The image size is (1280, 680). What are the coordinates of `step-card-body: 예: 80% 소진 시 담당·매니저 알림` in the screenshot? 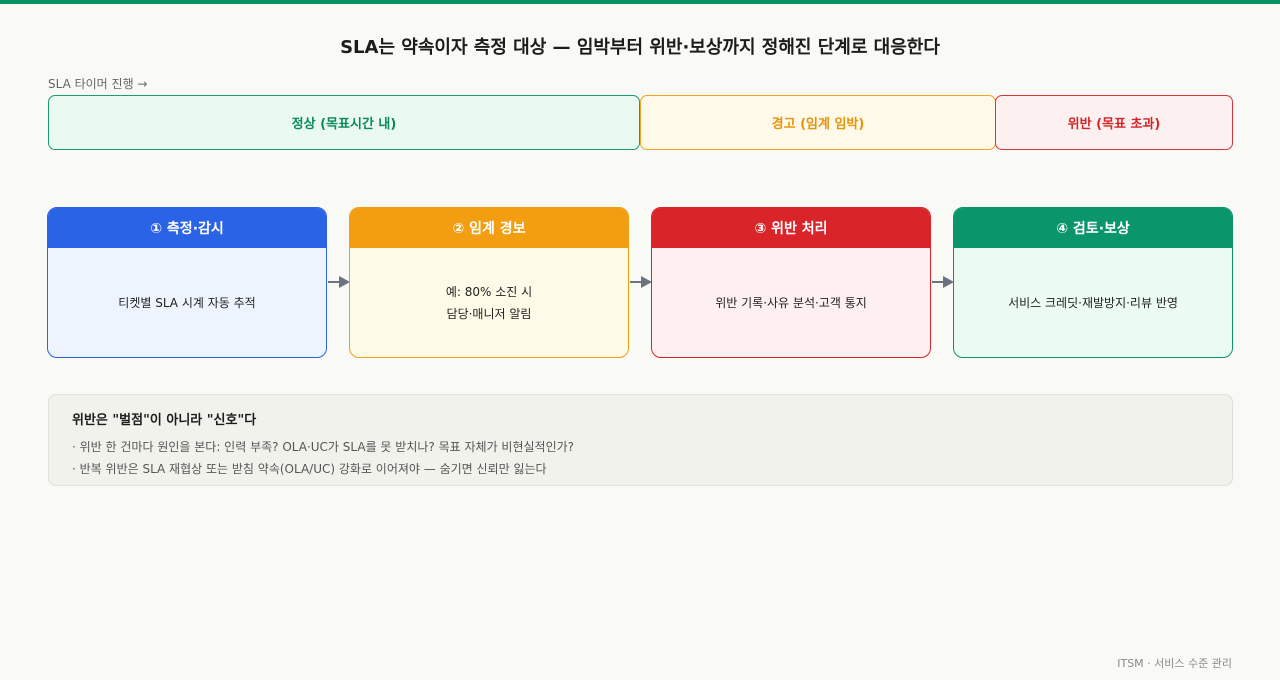 It's located at (489, 302).